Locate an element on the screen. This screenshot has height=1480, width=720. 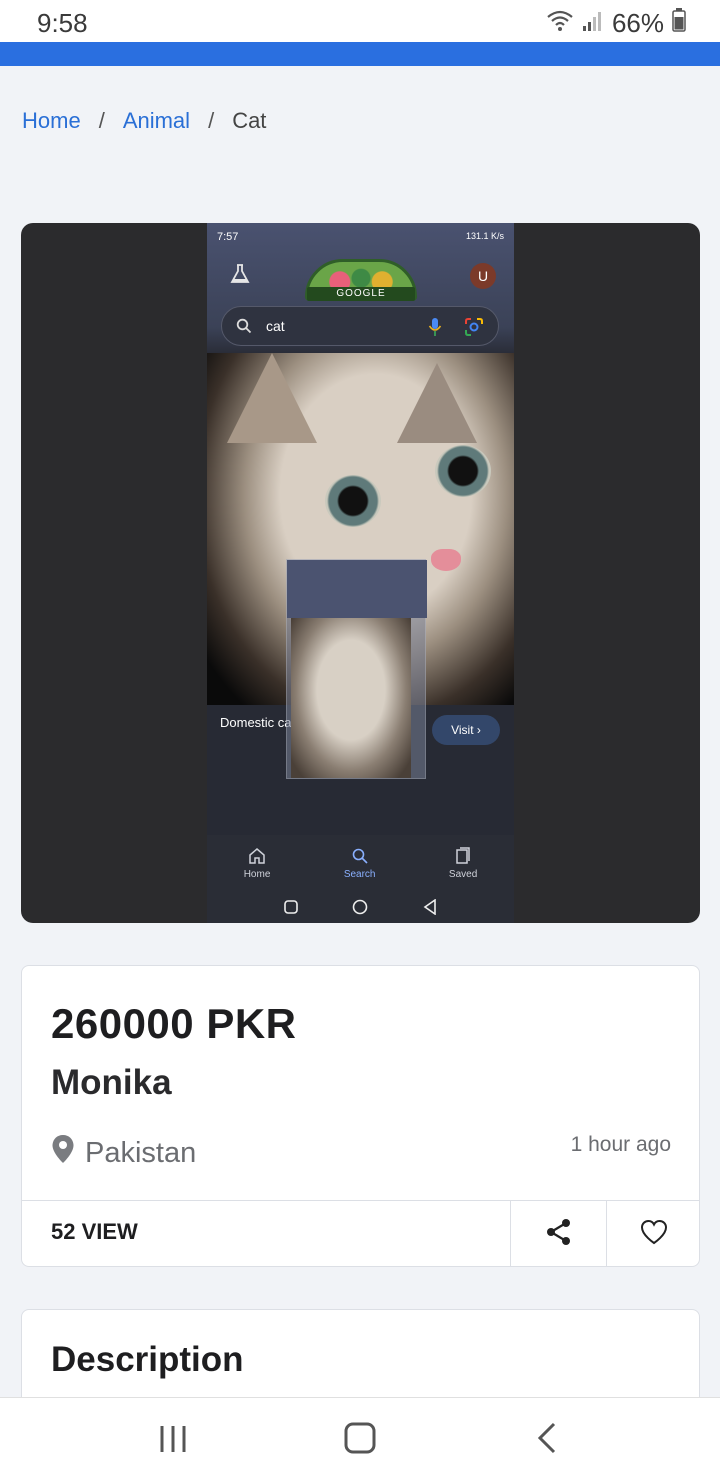
visit-label: Visit is located at coordinates (462, 730).